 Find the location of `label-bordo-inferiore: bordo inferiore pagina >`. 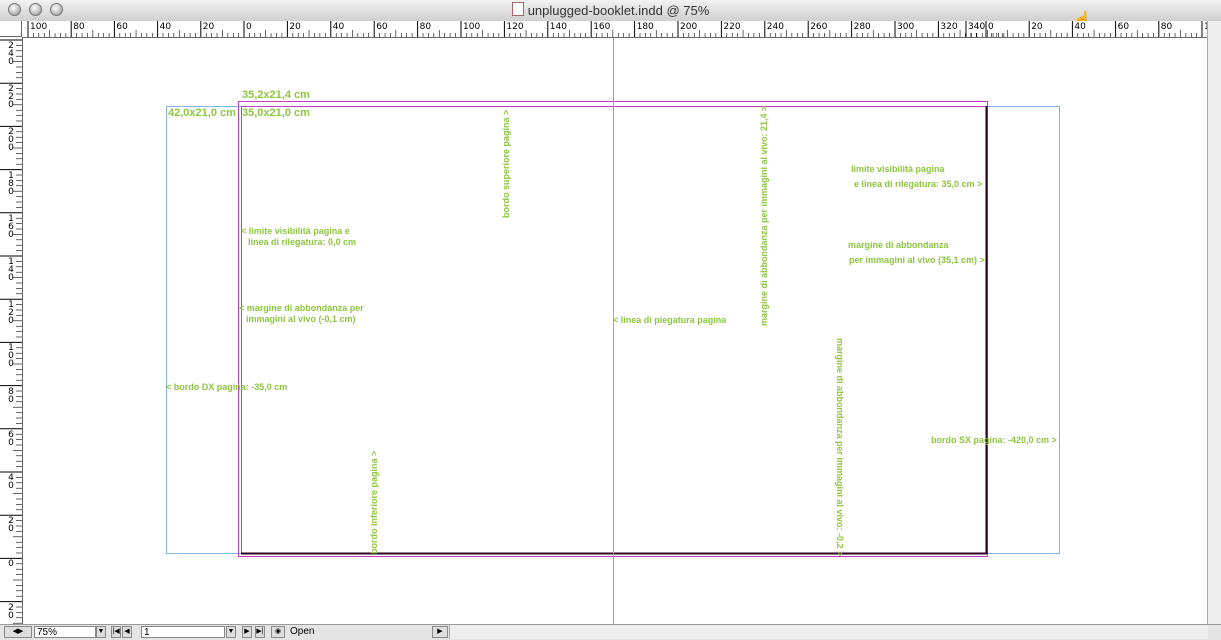

label-bordo-inferiore: bordo inferiore pagina > is located at coordinates (374, 502).